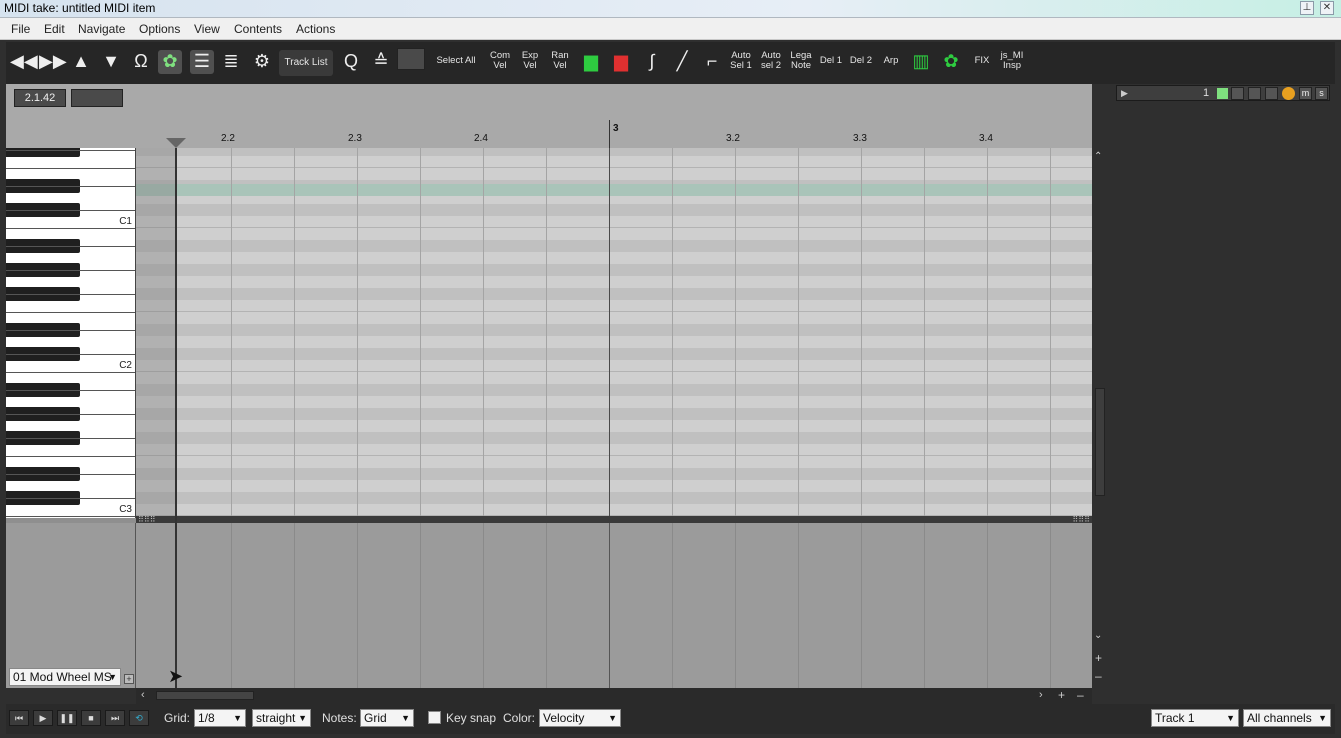  What do you see at coordinates (1288, 93) in the screenshot?
I see `record-arm-icon` at bounding box center [1288, 93].